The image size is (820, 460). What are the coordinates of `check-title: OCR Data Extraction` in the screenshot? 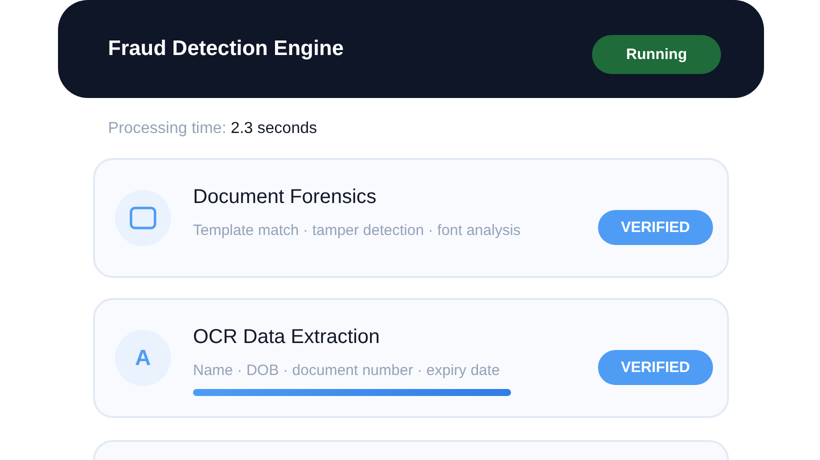 It's located at (287, 337).